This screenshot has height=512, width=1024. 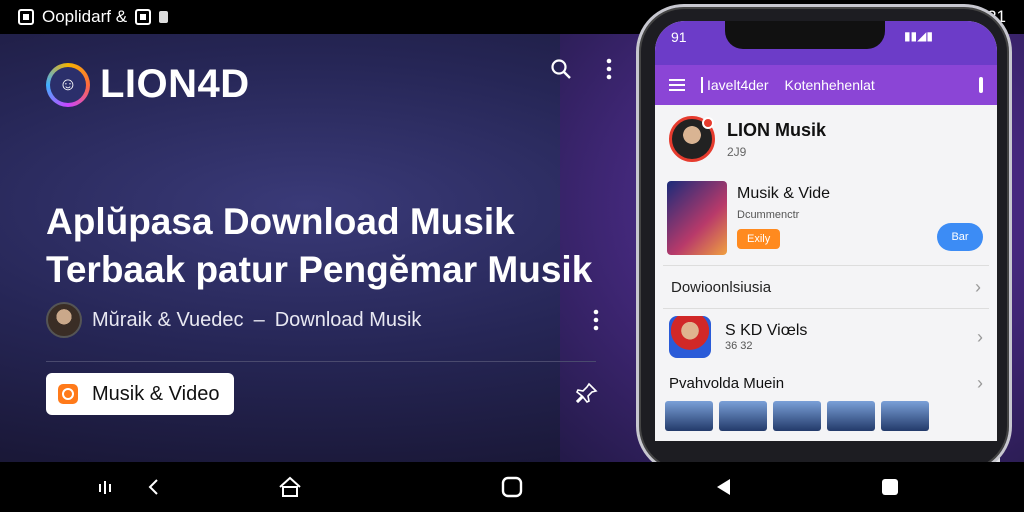 What do you see at coordinates (64, 320) in the screenshot?
I see `avatar` at bounding box center [64, 320].